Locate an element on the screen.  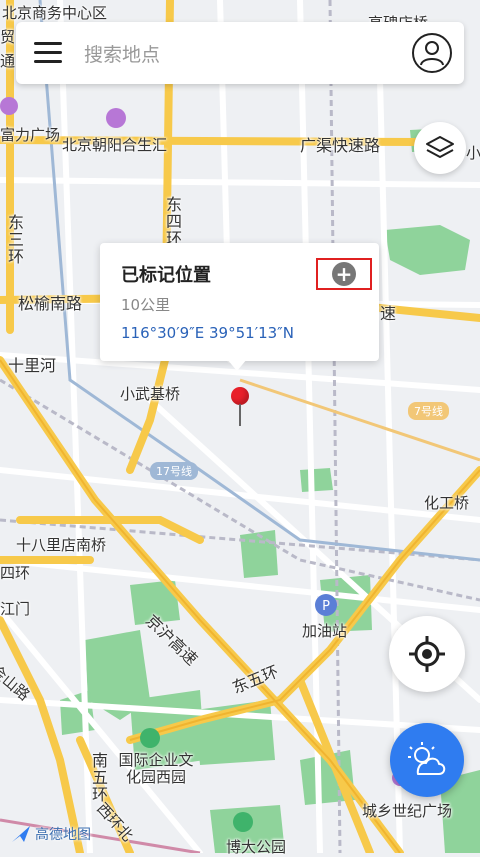
location-pin-icon is located at coordinates (240, 396).